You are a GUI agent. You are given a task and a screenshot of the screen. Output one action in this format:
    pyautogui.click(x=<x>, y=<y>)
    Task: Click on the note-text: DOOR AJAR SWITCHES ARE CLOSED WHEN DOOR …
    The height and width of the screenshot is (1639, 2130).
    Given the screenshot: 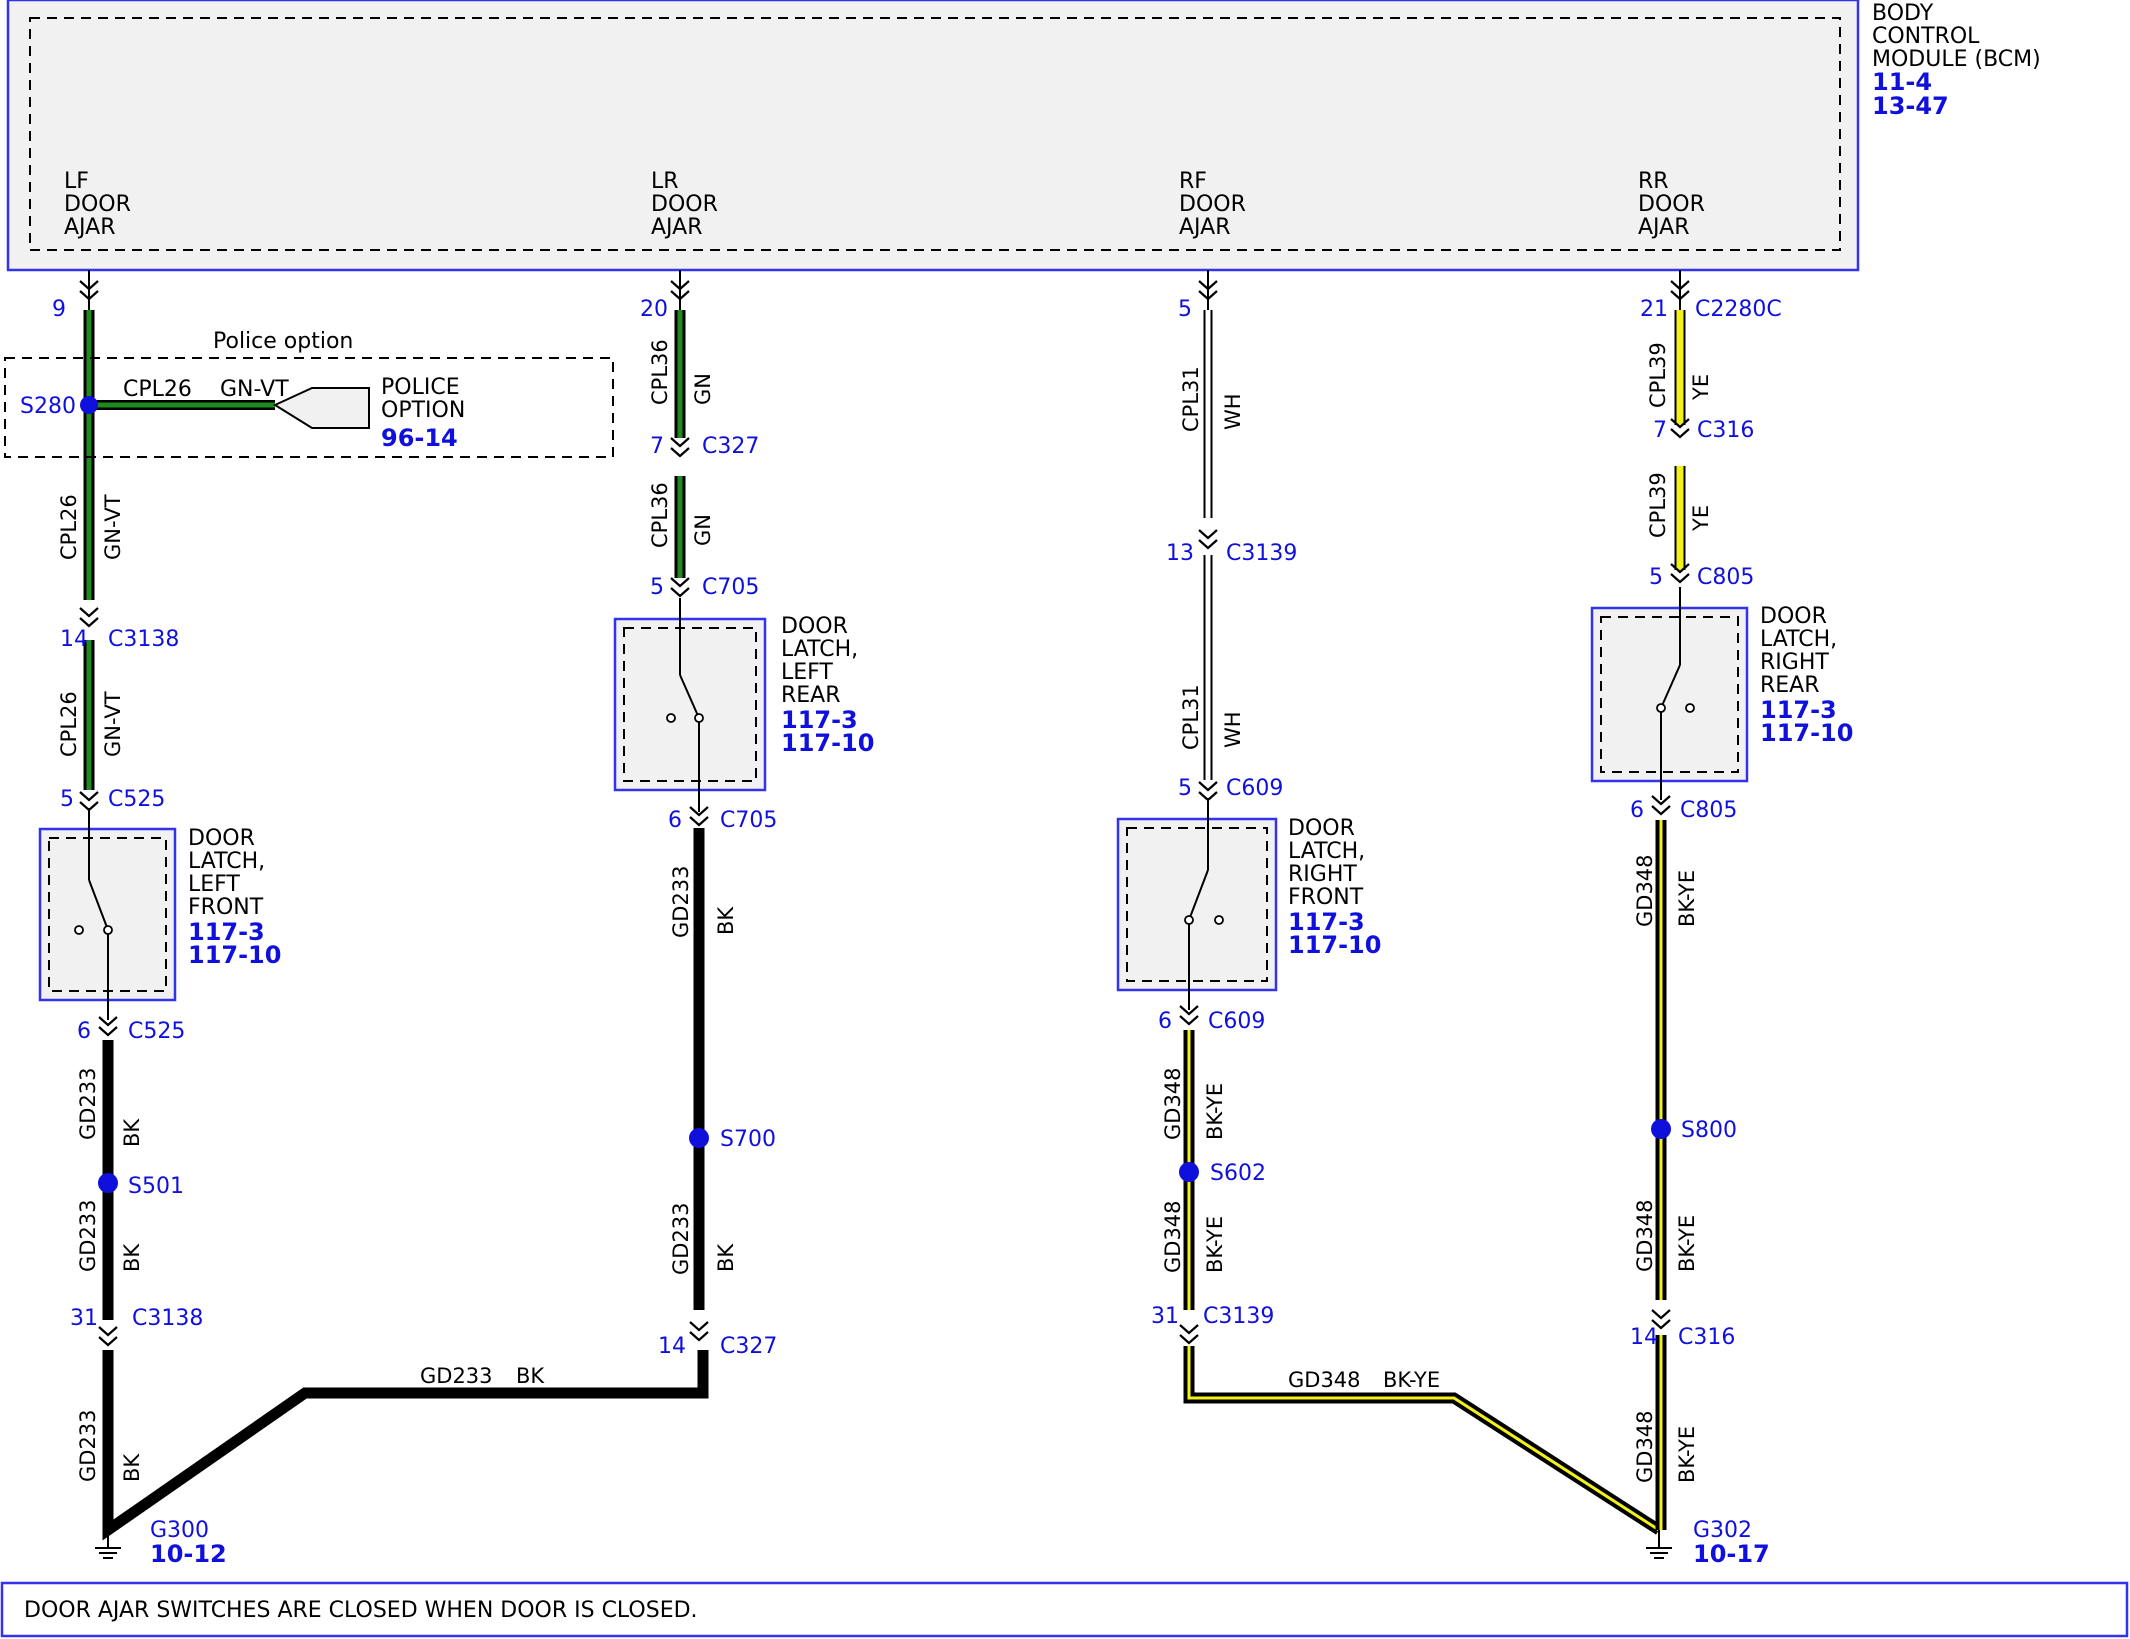 What is the action you would take?
    pyautogui.click(x=361, y=1610)
    